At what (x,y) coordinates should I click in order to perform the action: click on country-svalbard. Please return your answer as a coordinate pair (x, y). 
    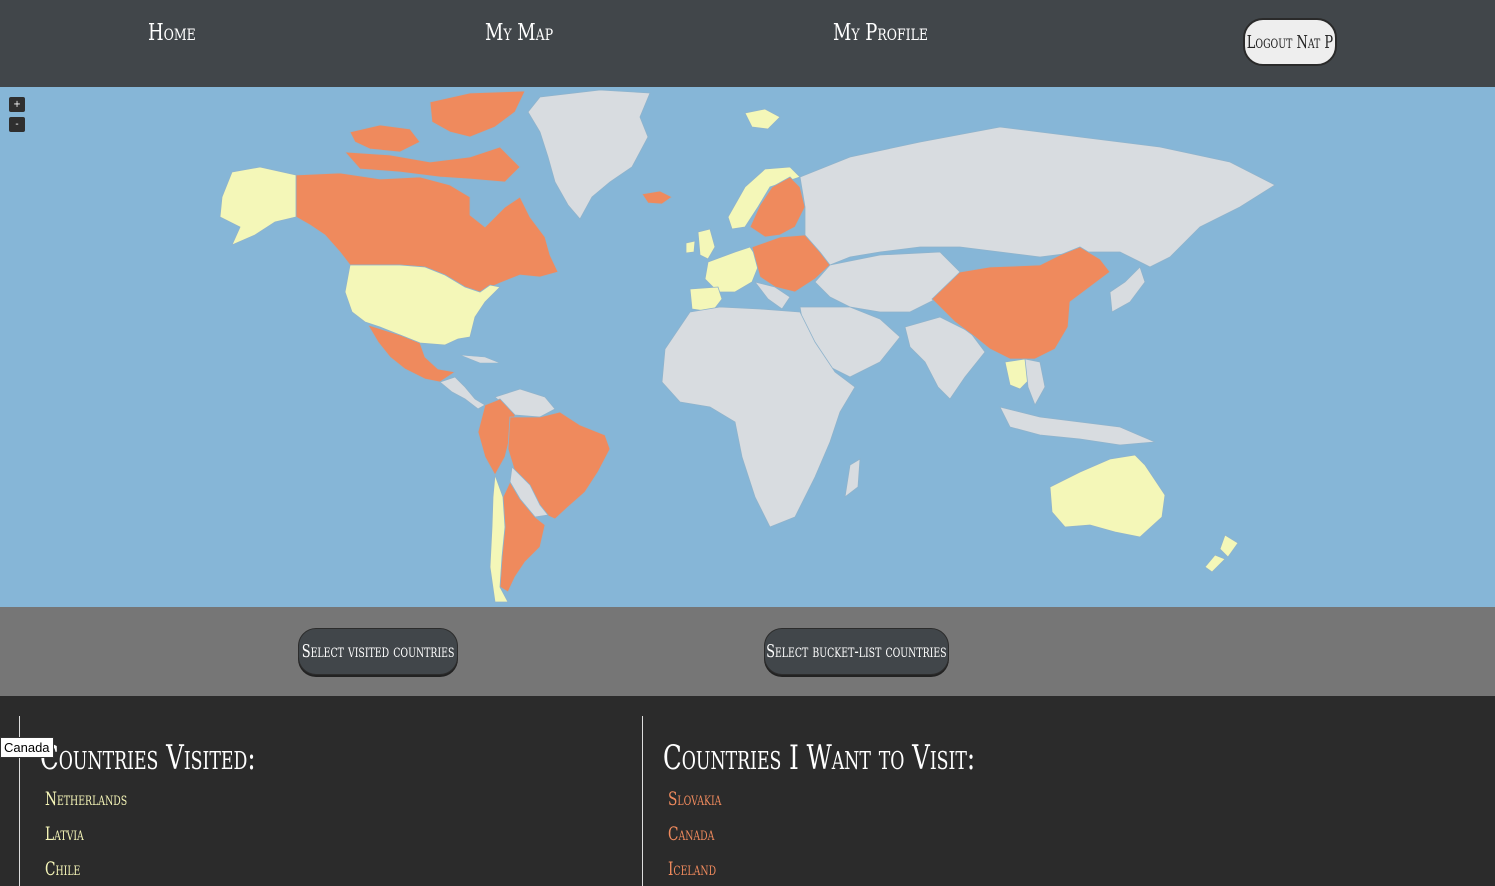
    Looking at the image, I should click on (762, 119).